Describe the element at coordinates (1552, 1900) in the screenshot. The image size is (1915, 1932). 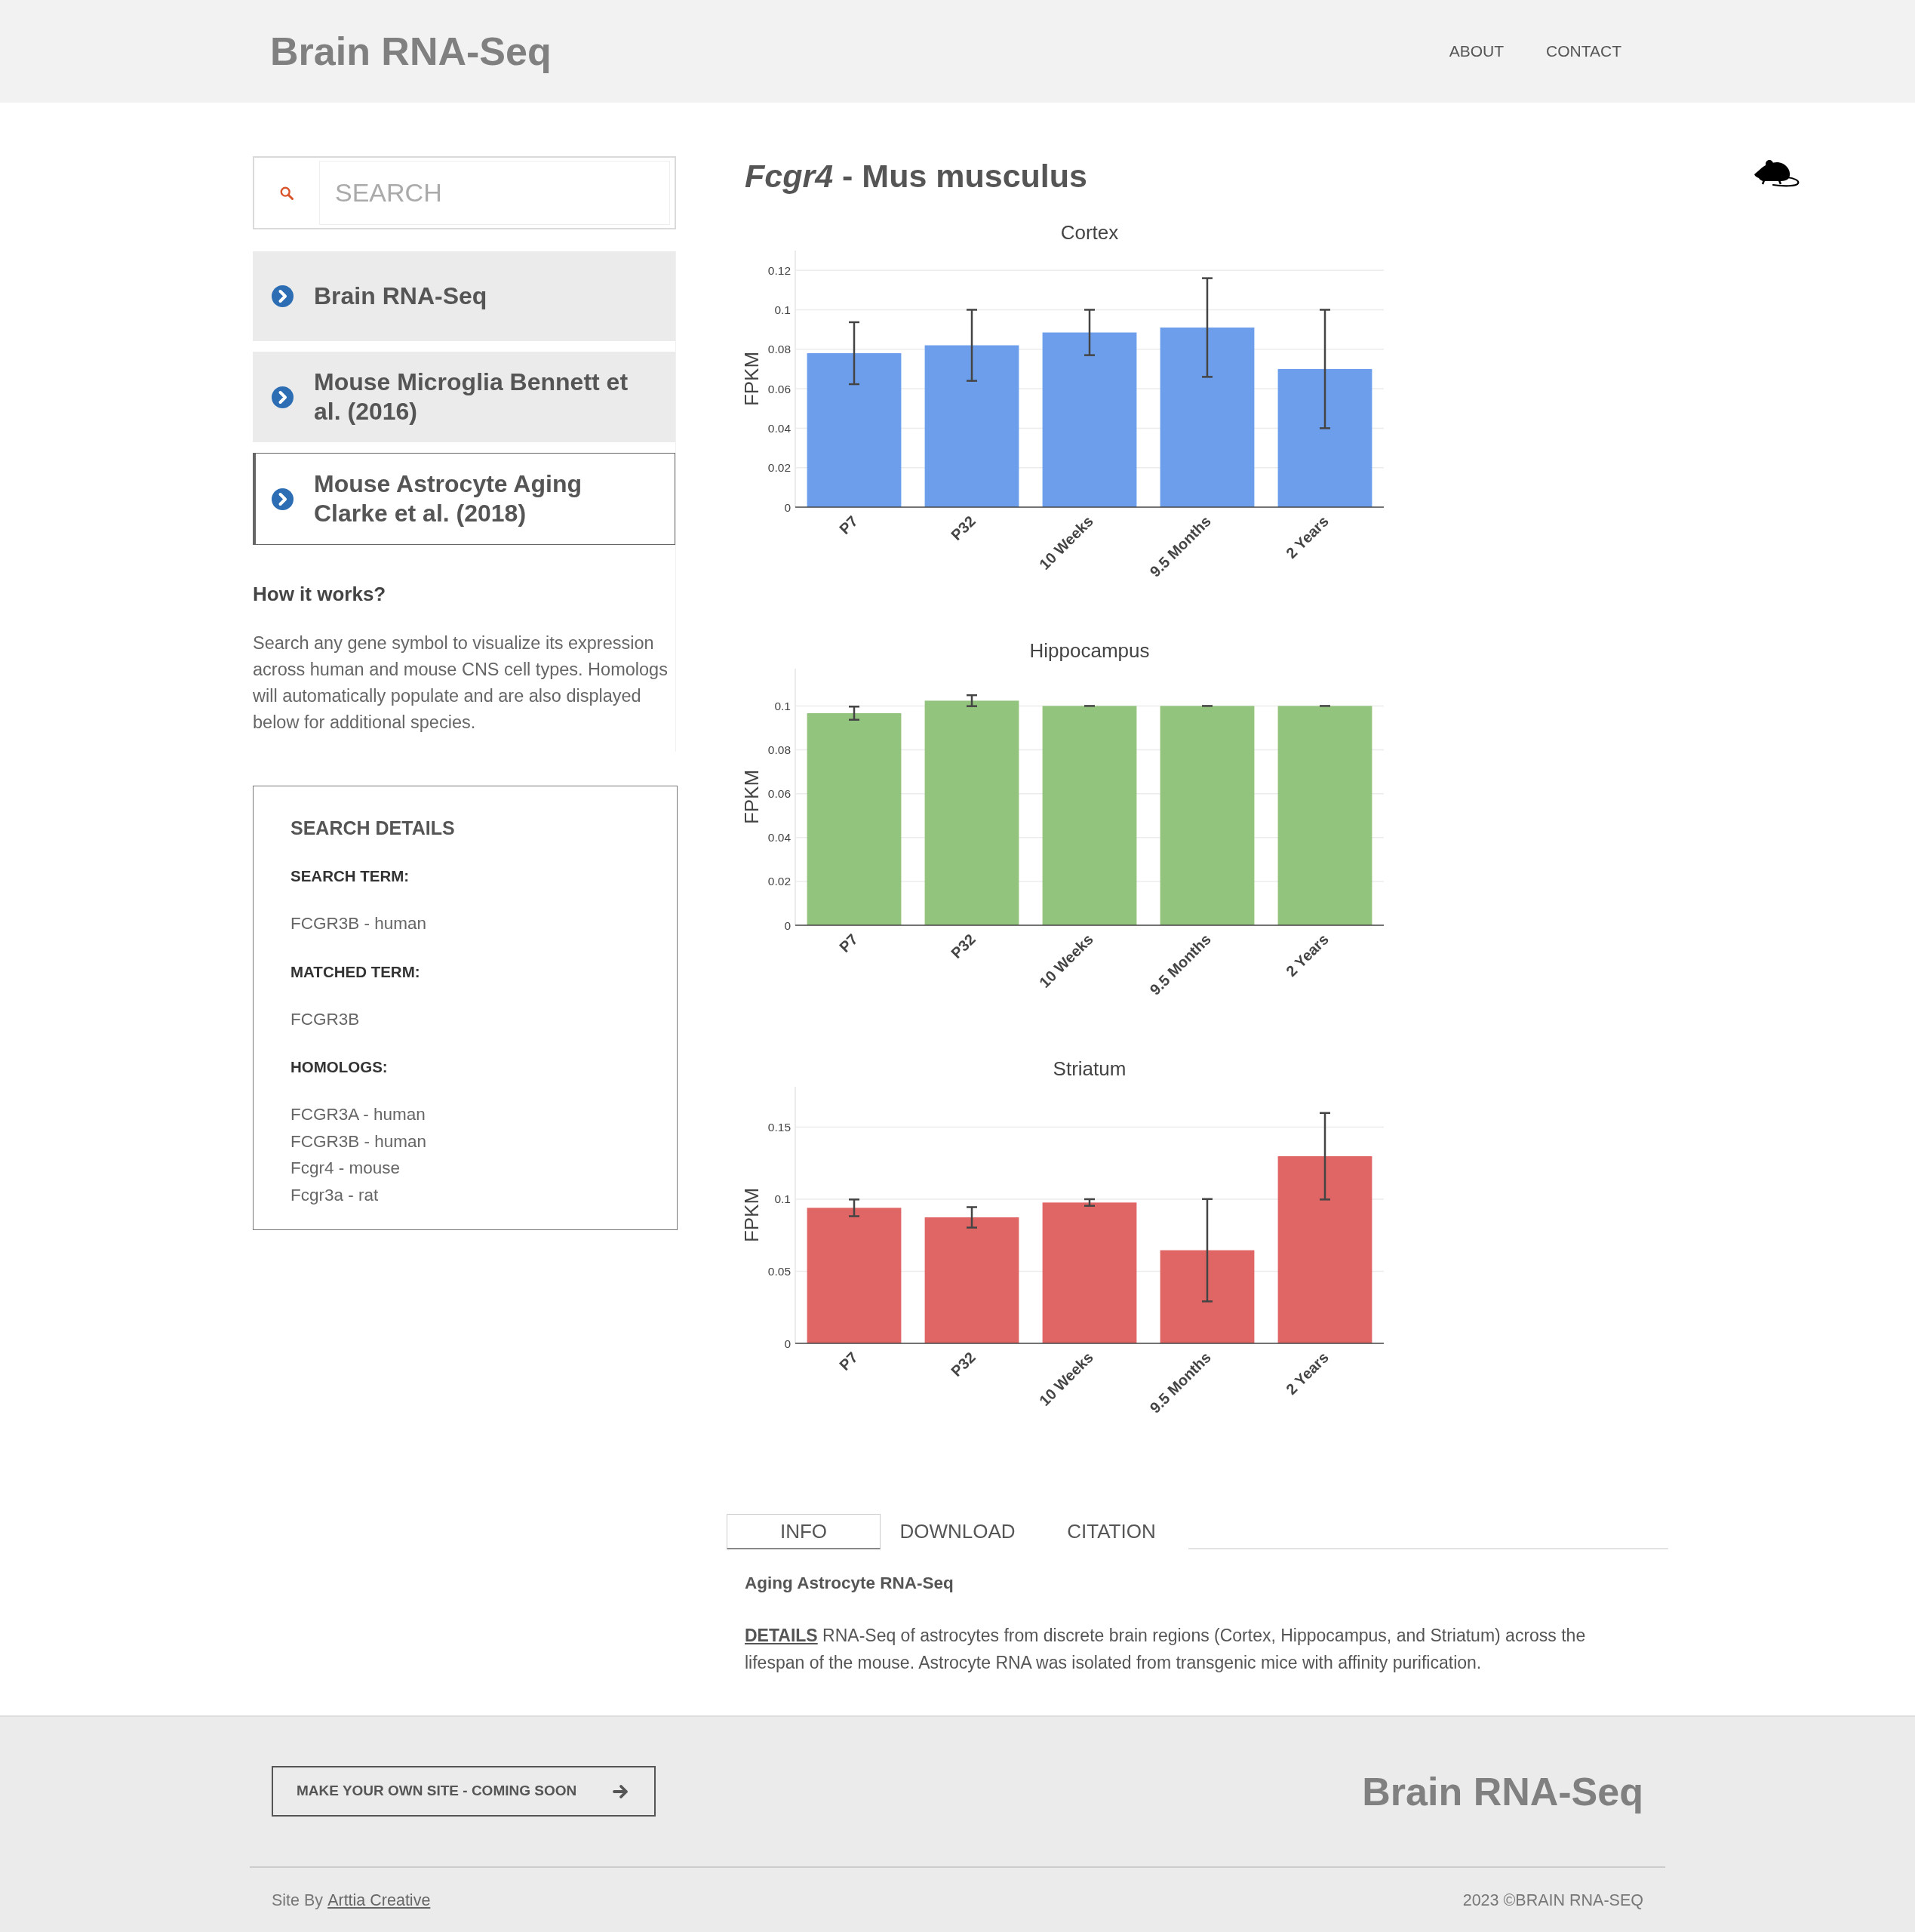
I see `copyright-text: 2023 ©BRAIN RNA-SEQ` at that location.